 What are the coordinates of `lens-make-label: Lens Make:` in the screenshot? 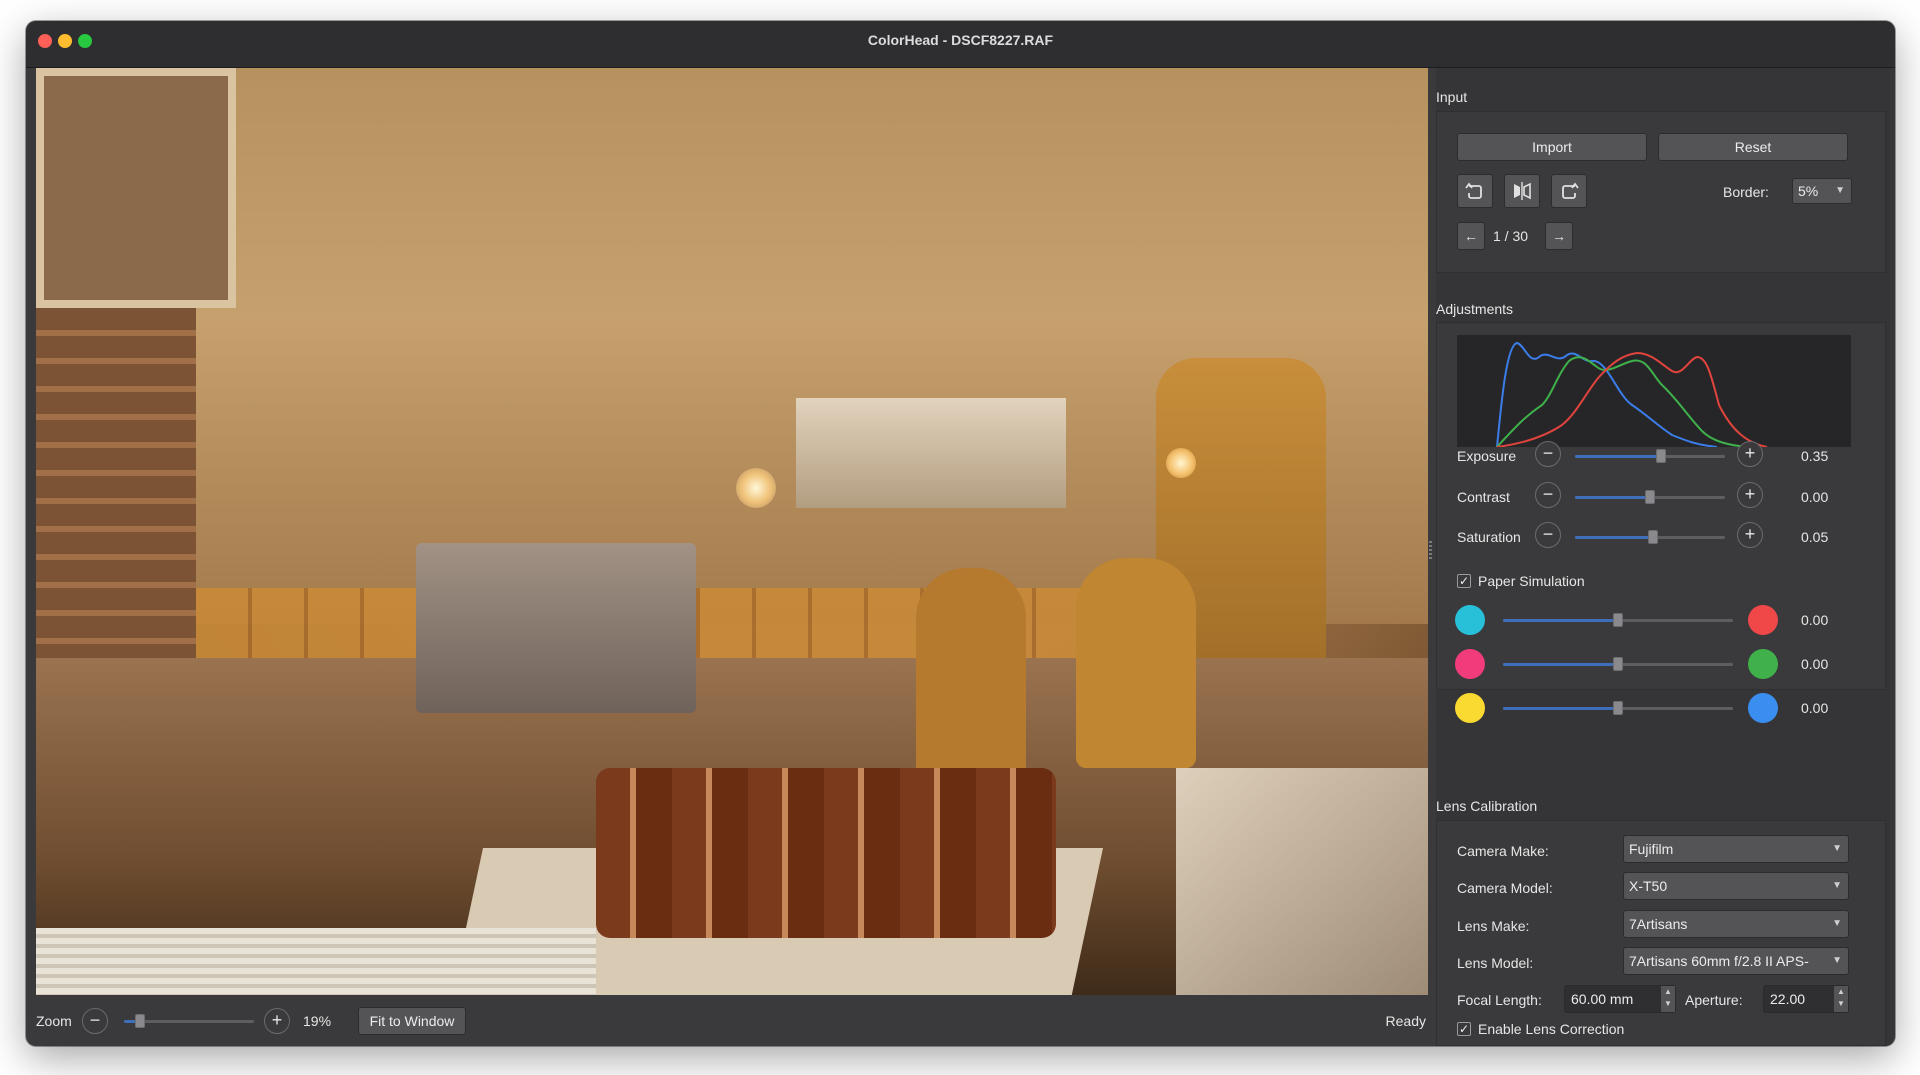 It's located at (1493, 926).